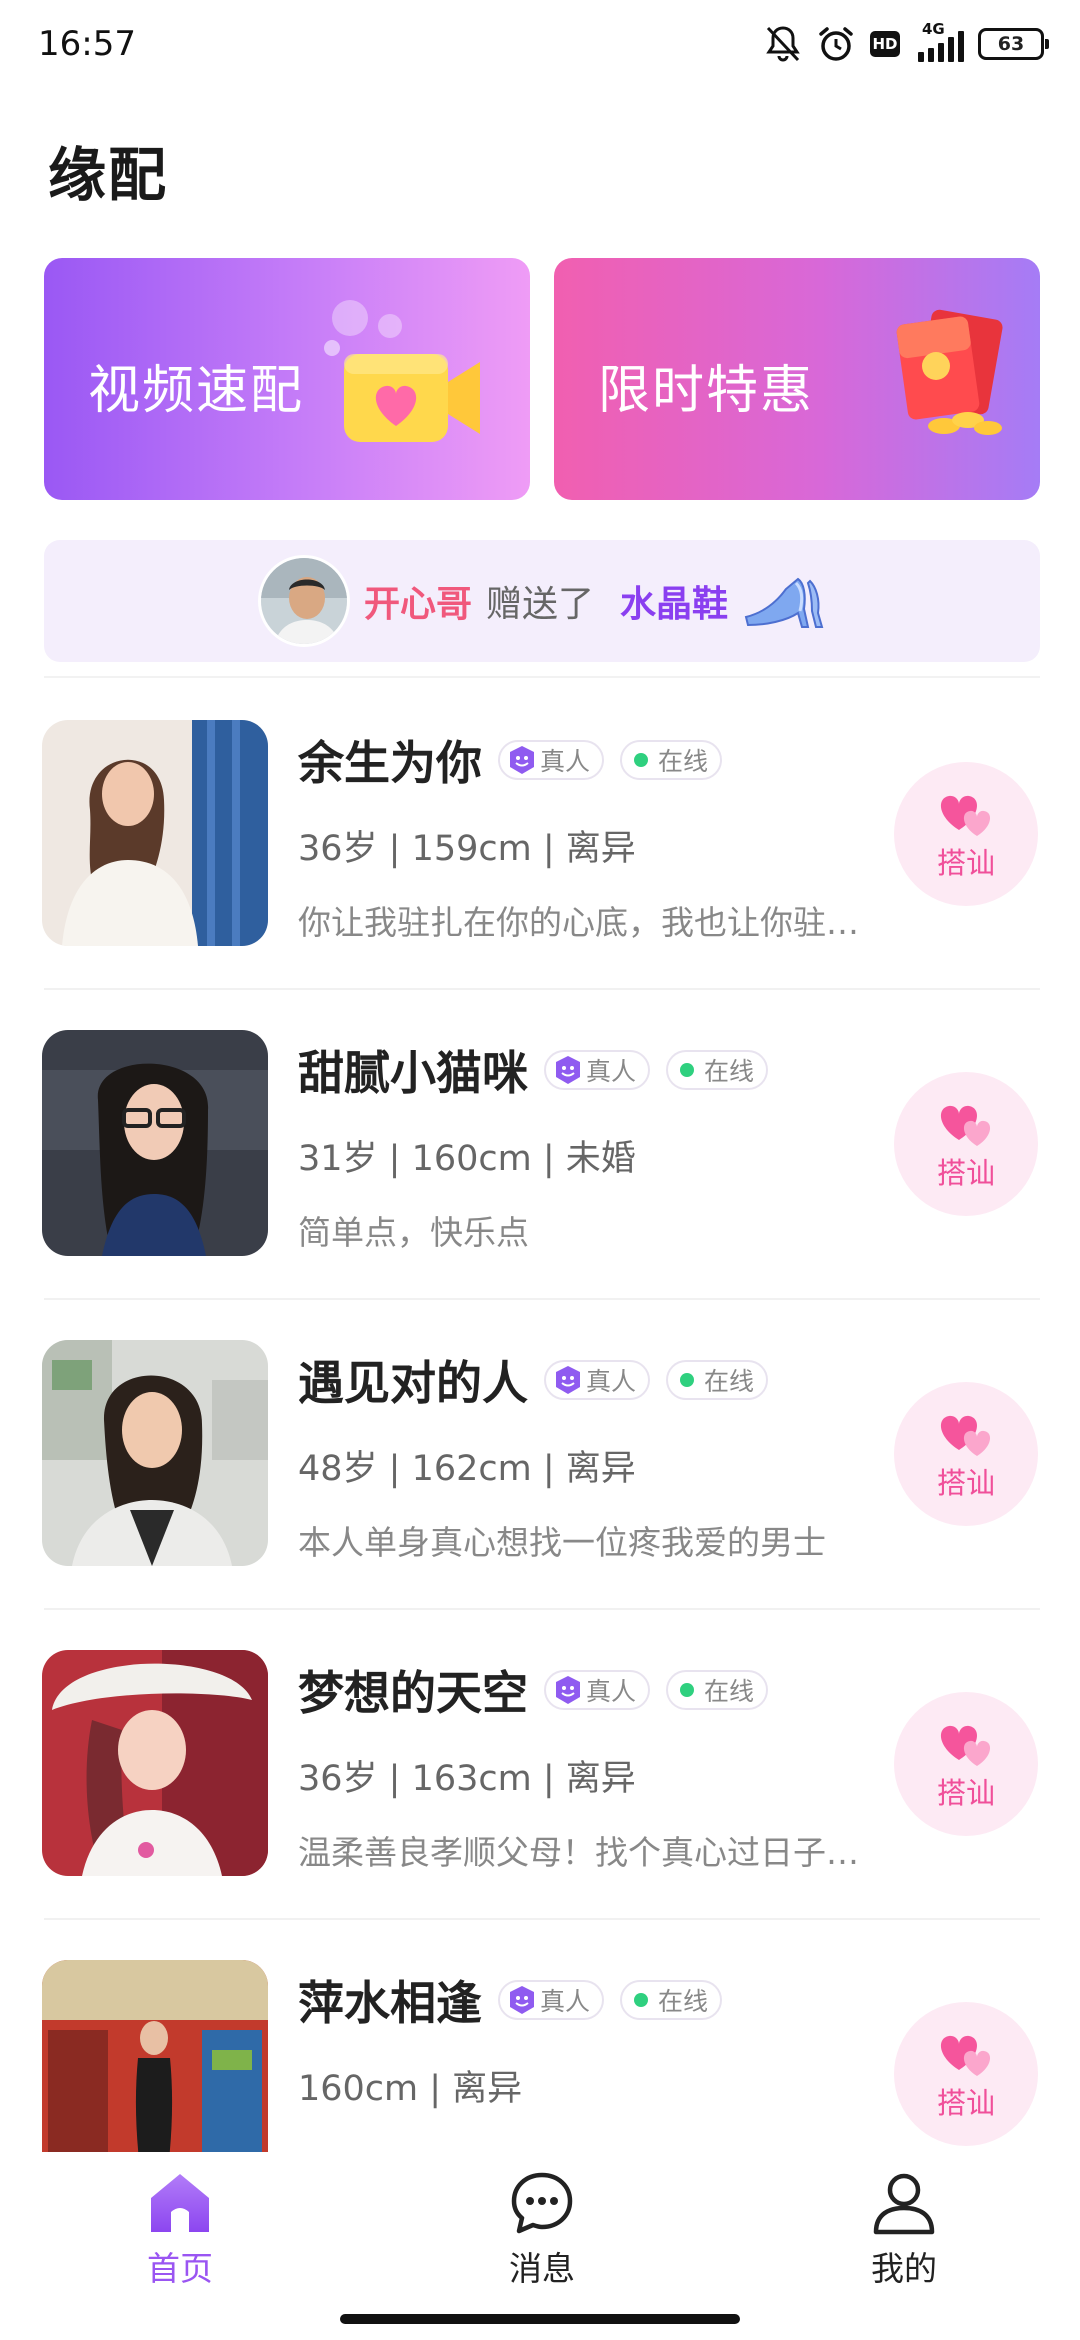 This screenshot has height=2340, width=1080. I want to click on gift-sender-avatar, so click(303, 601).